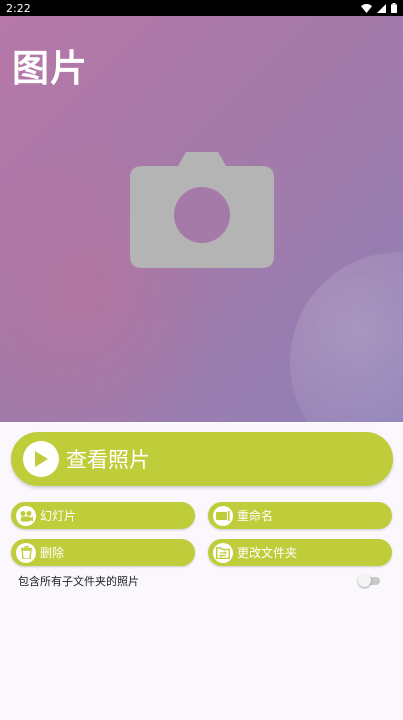 This screenshot has width=403, height=720. Describe the element at coordinates (300, 552) in the screenshot. I see `change-folder-button: 更改文件夹` at that location.